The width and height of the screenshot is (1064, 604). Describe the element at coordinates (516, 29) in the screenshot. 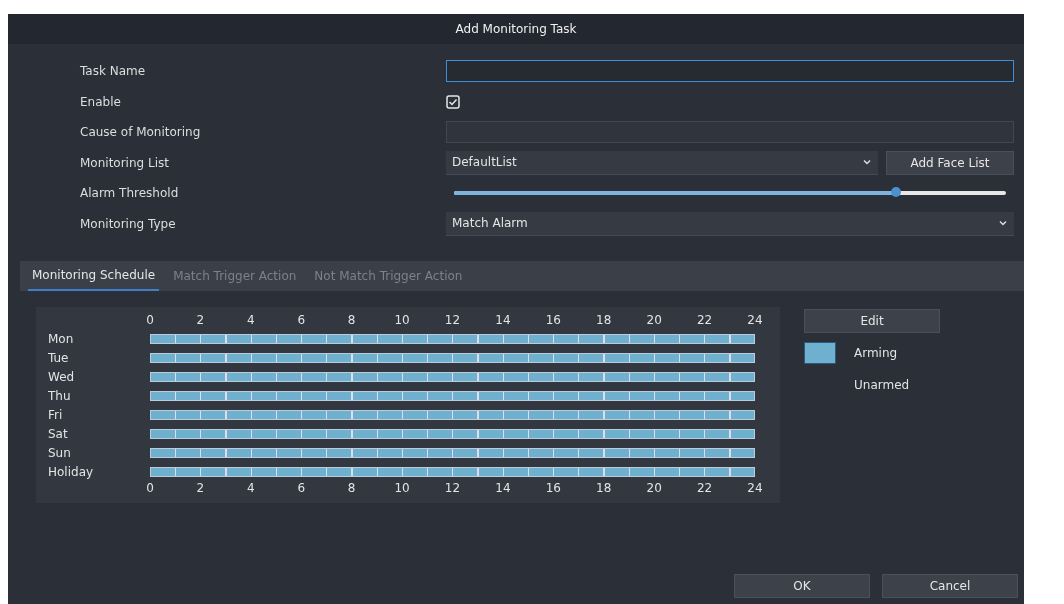

I see `dialog-title: Add Monitoring Task` at that location.